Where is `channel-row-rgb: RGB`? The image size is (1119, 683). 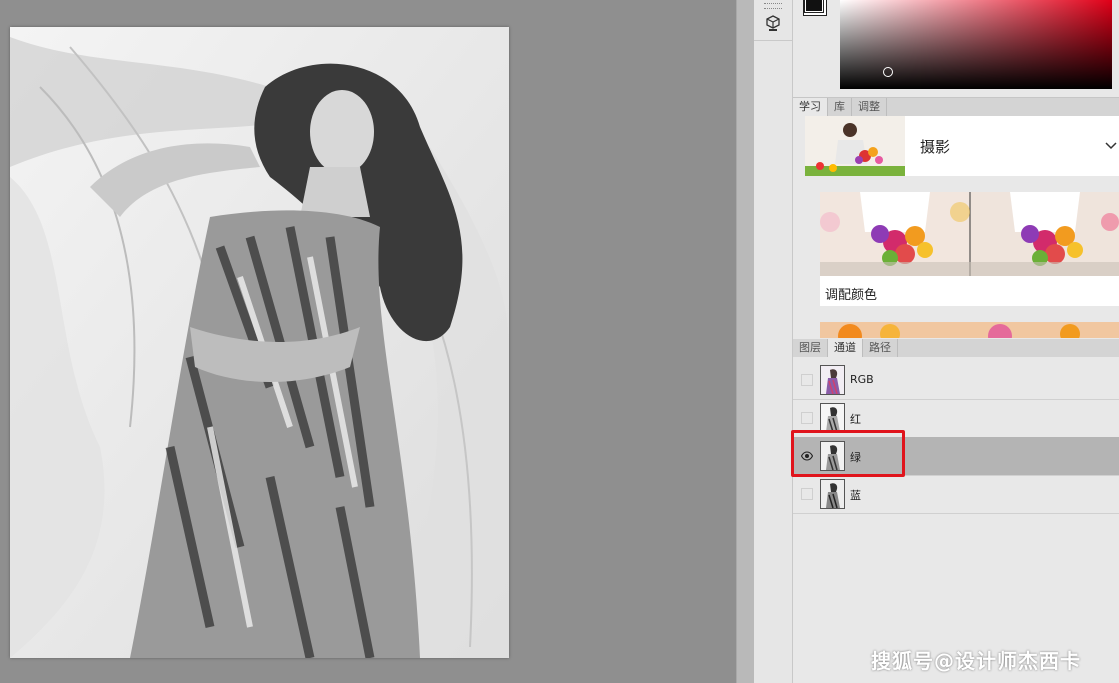
channel-row-rgb: RGB is located at coordinates (956, 380).